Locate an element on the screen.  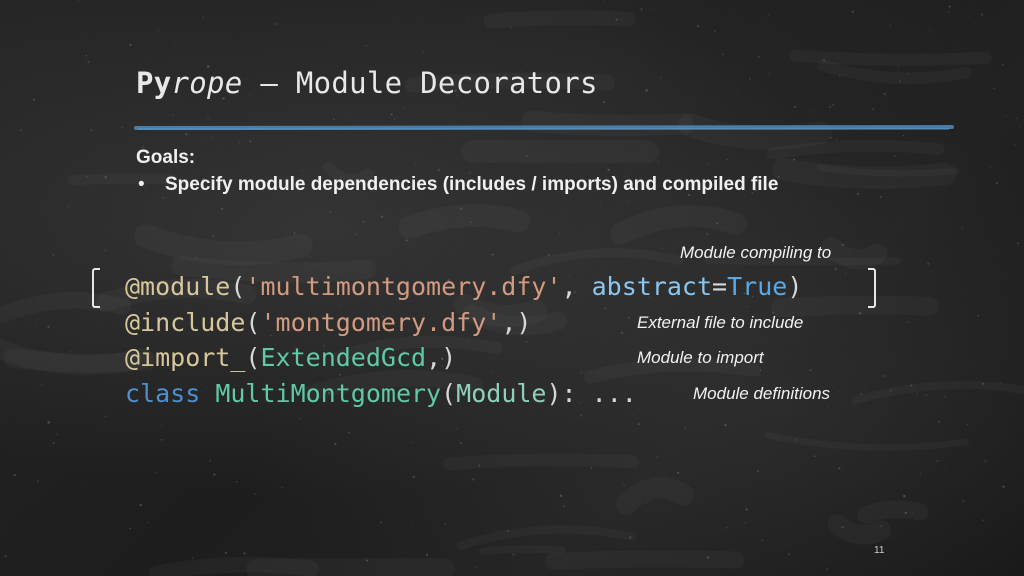
title-rest: – Module Decorators is located at coordinates (420, 83).